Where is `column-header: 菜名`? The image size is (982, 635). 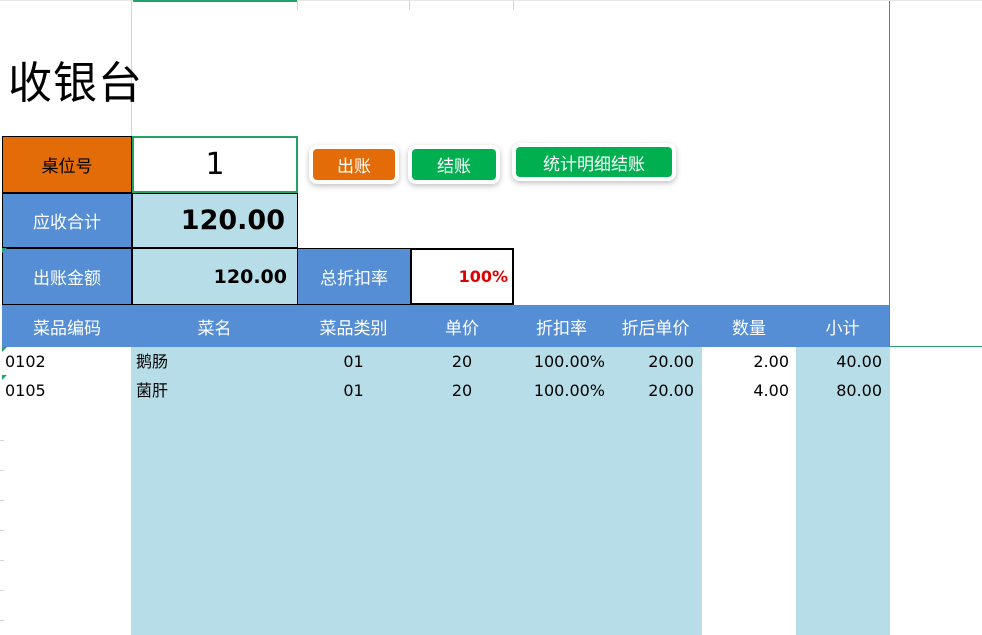 column-header: 菜名 is located at coordinates (214, 328).